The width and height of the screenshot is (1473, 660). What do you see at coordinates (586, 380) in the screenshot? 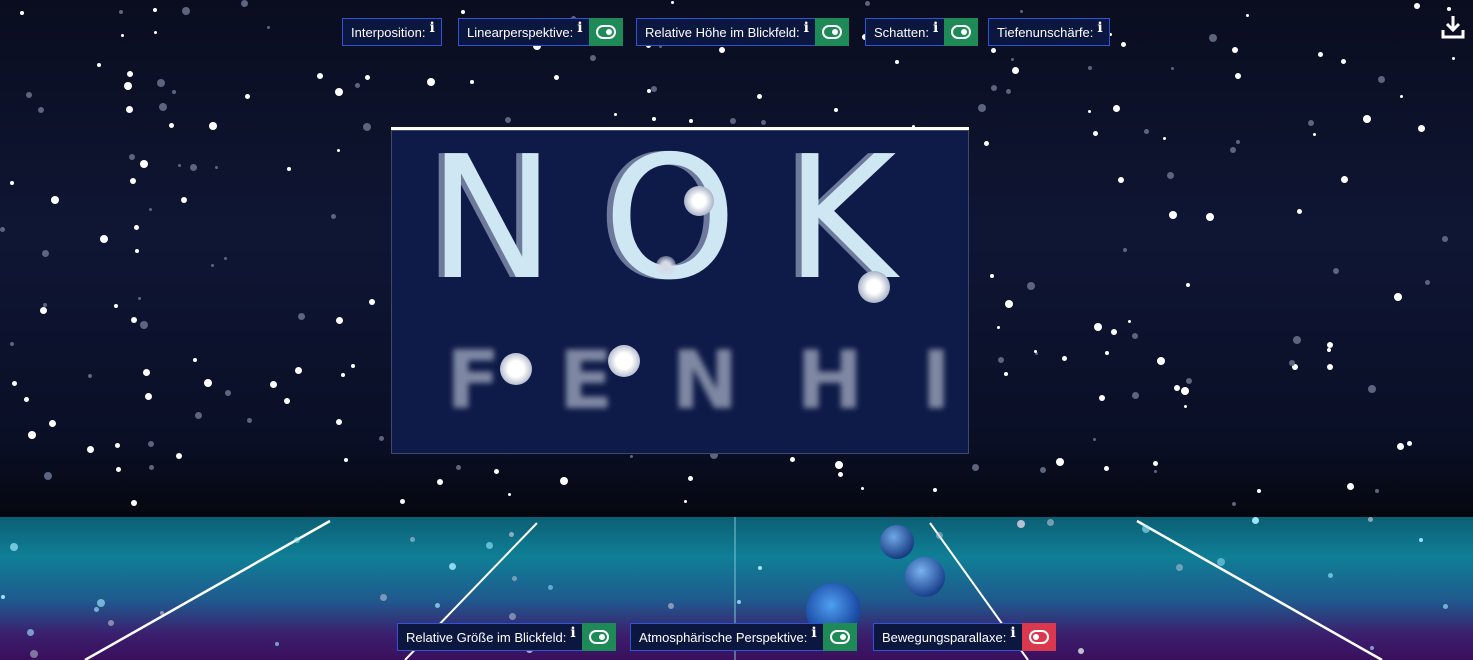
I see `letter: E` at bounding box center [586, 380].